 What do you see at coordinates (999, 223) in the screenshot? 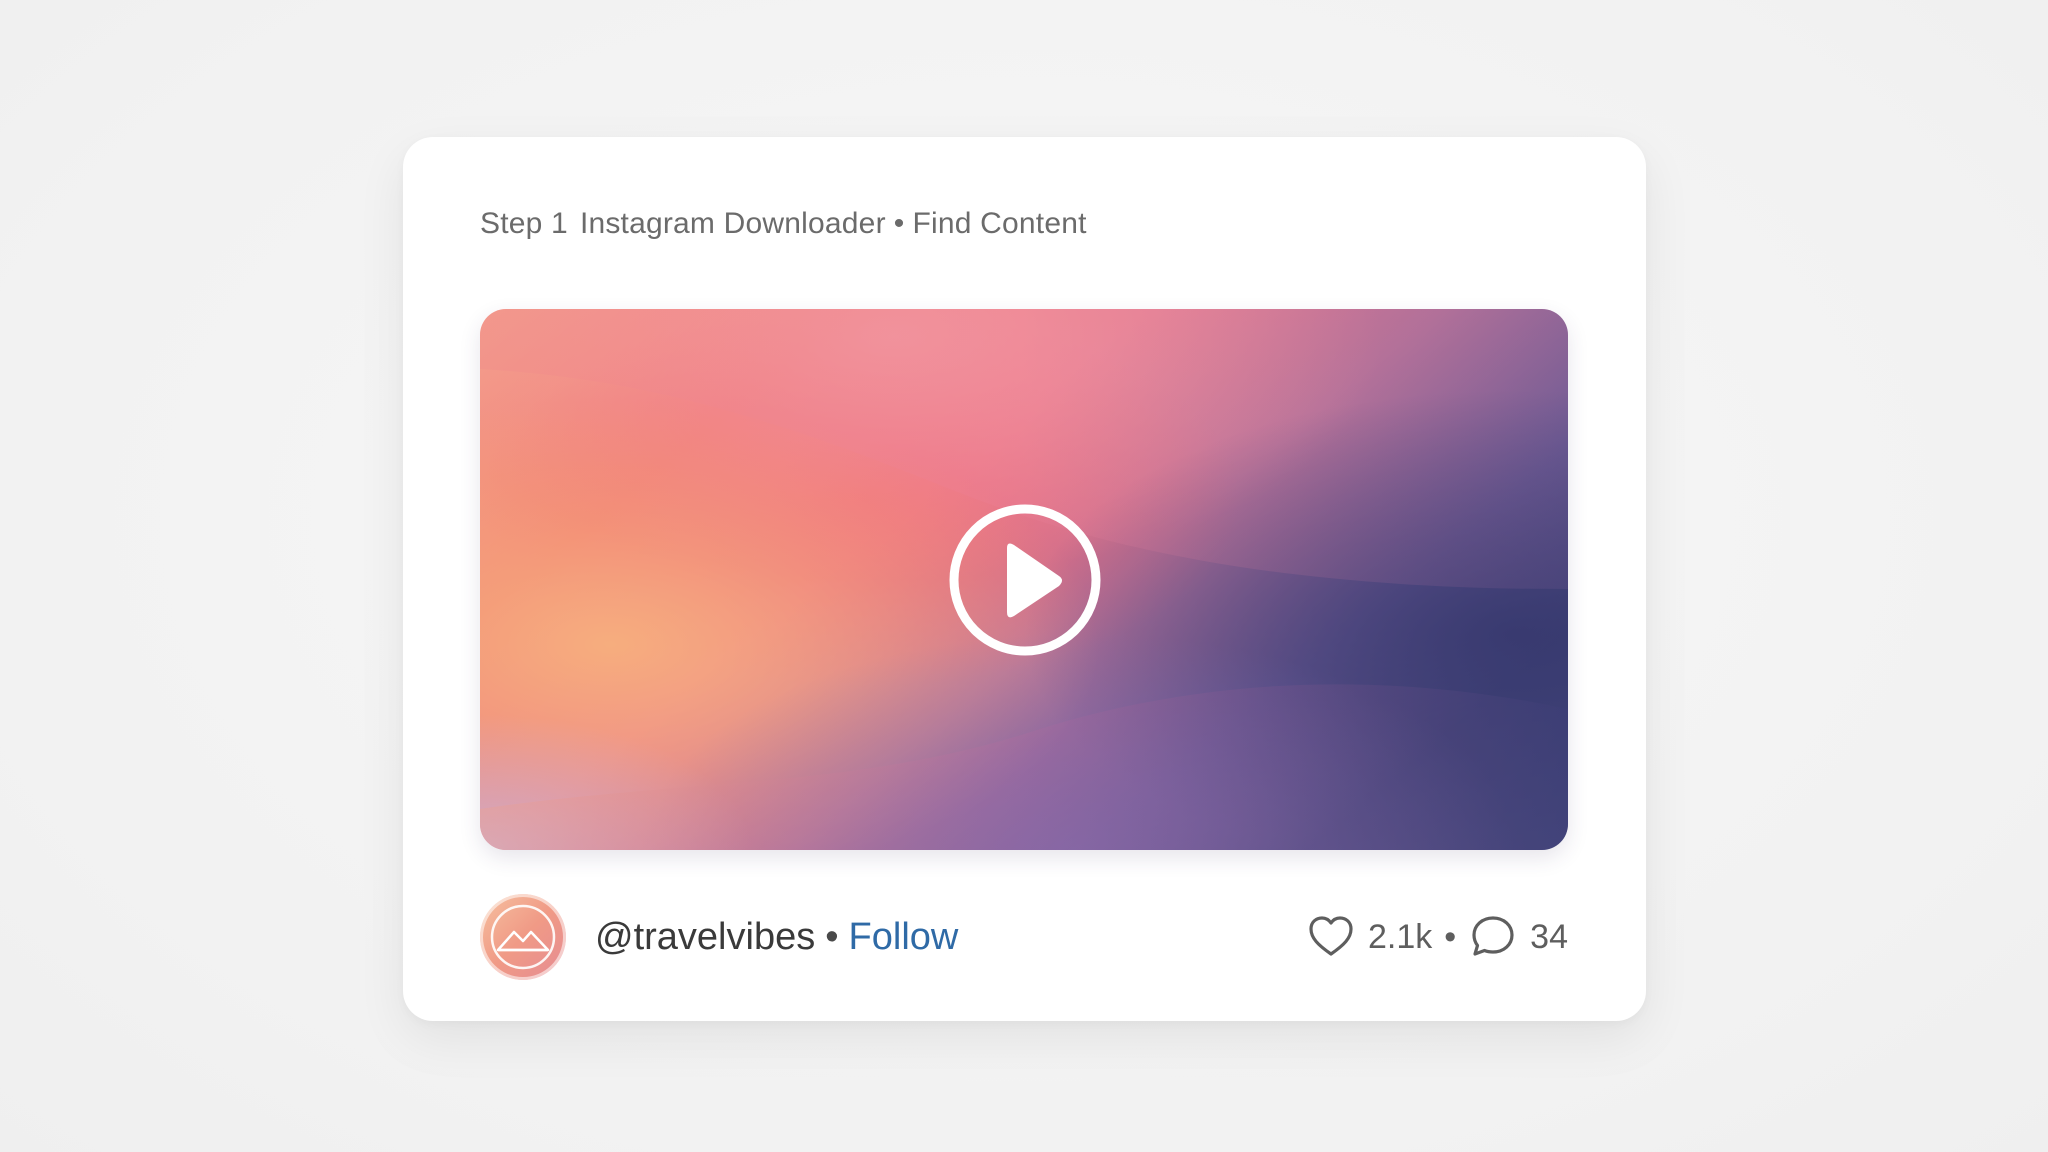
I see `step-subtitle: Find Content` at bounding box center [999, 223].